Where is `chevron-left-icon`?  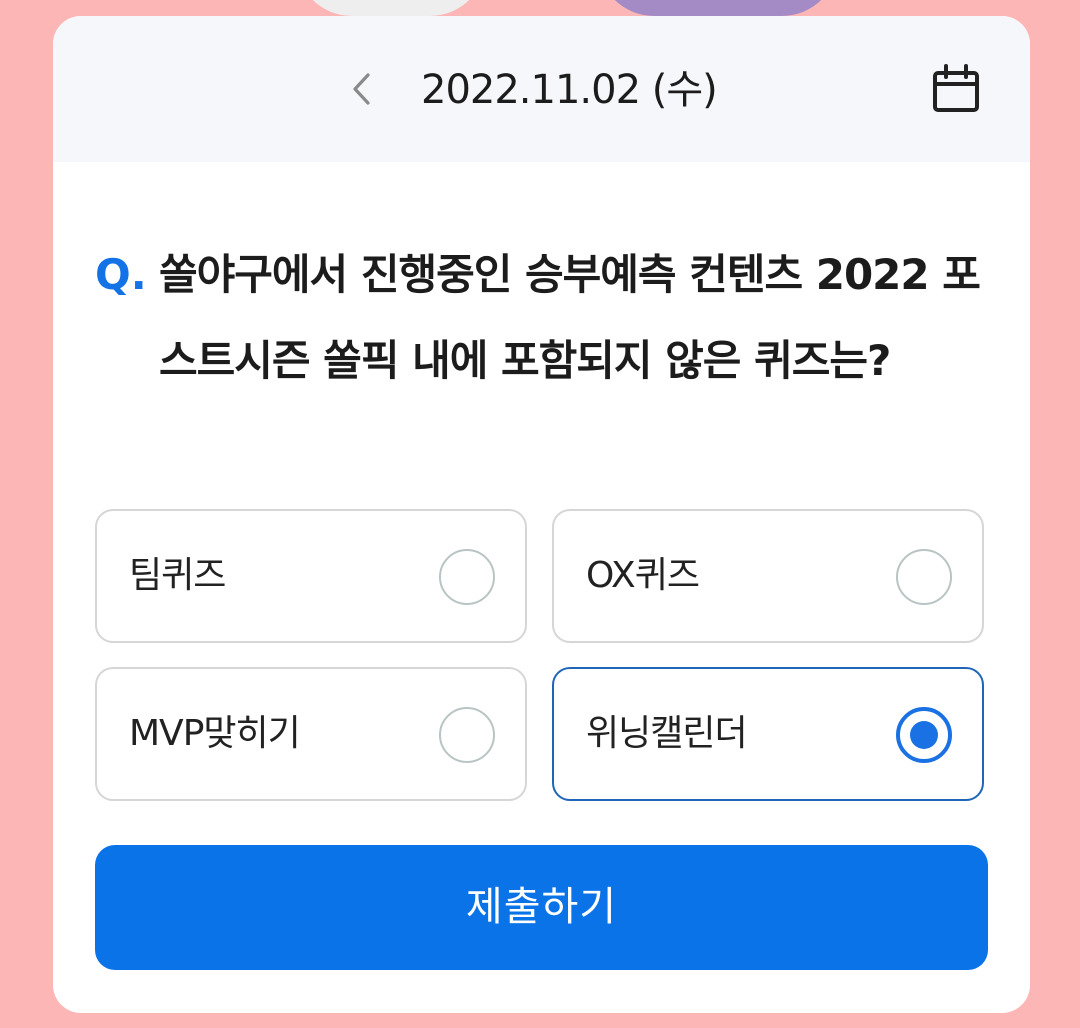
chevron-left-icon is located at coordinates (361, 91).